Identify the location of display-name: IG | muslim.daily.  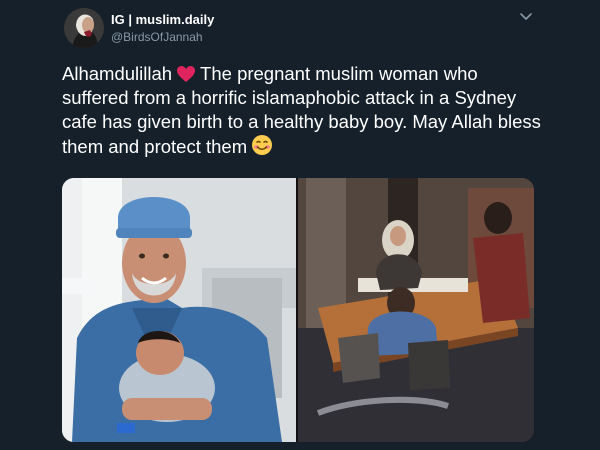
(162, 19).